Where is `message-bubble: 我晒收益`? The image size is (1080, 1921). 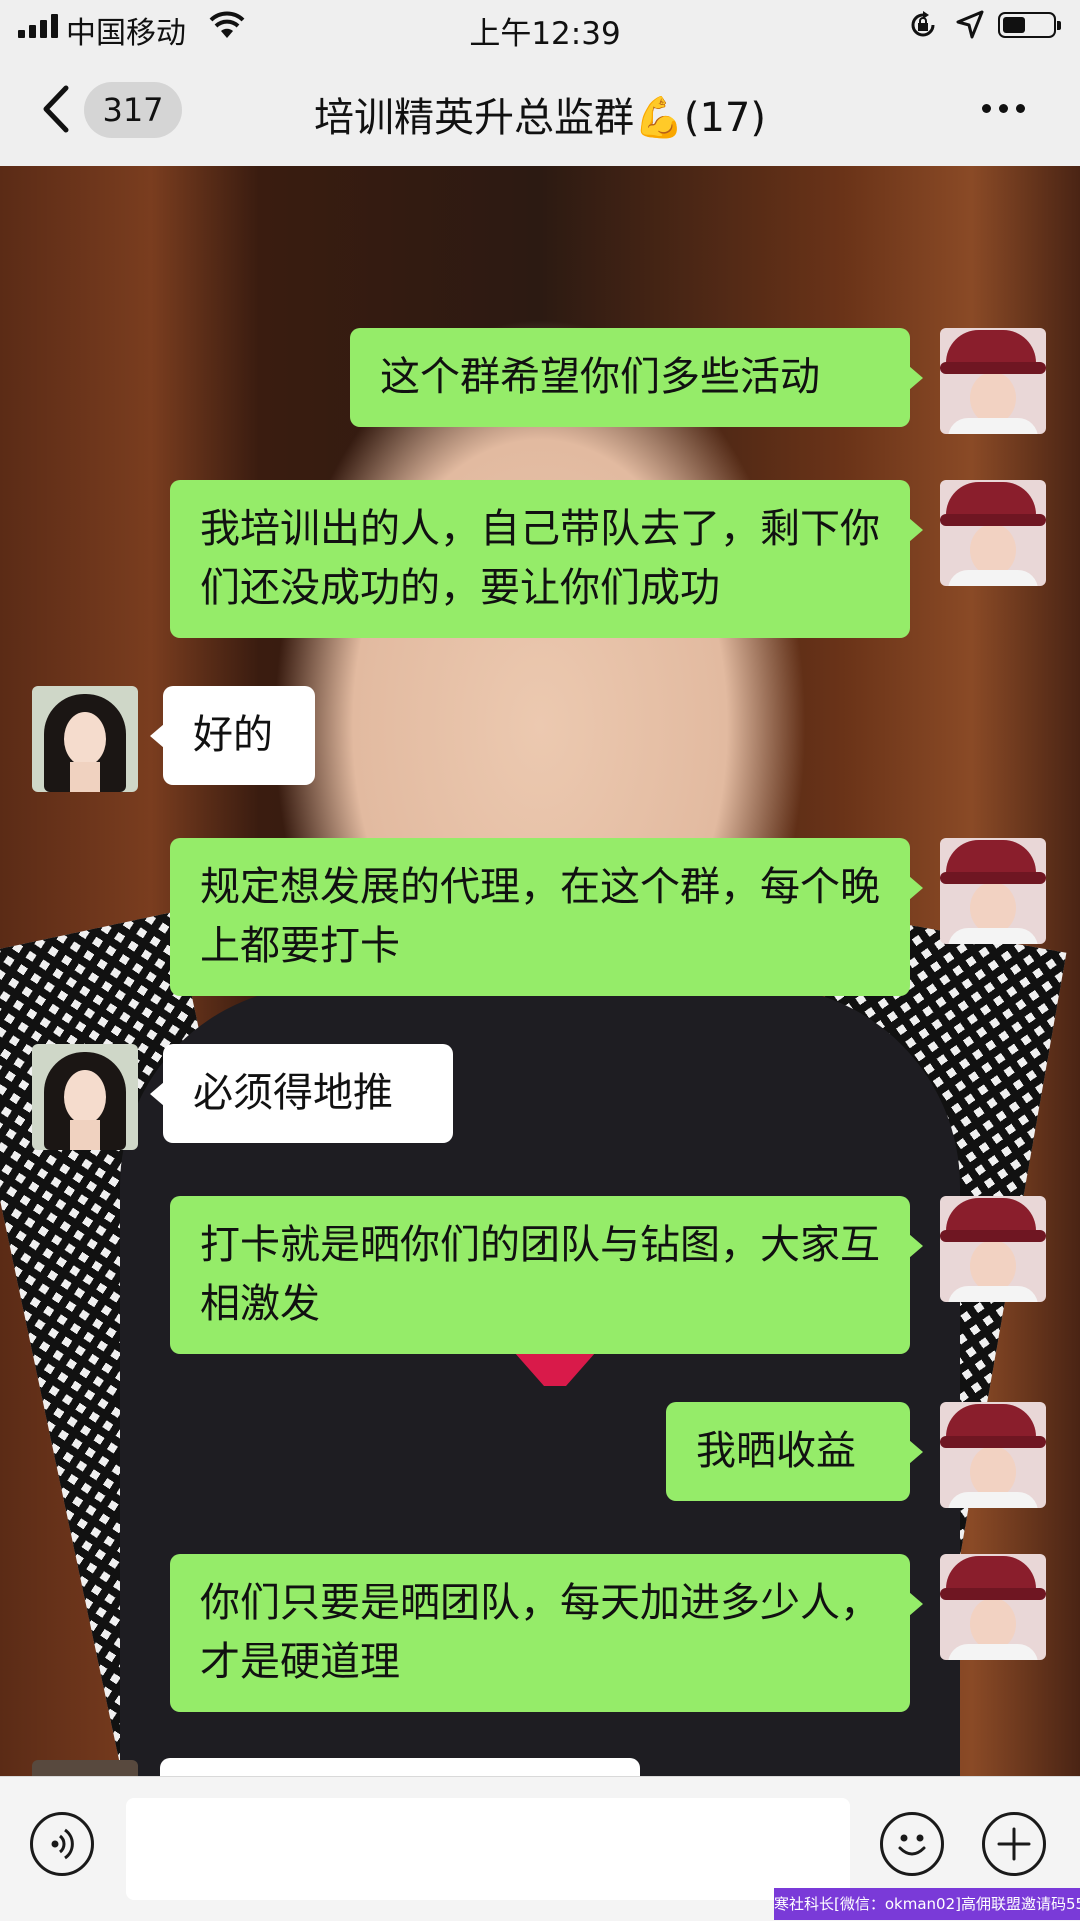
message-bubble: 我晒收益 is located at coordinates (794, 1451).